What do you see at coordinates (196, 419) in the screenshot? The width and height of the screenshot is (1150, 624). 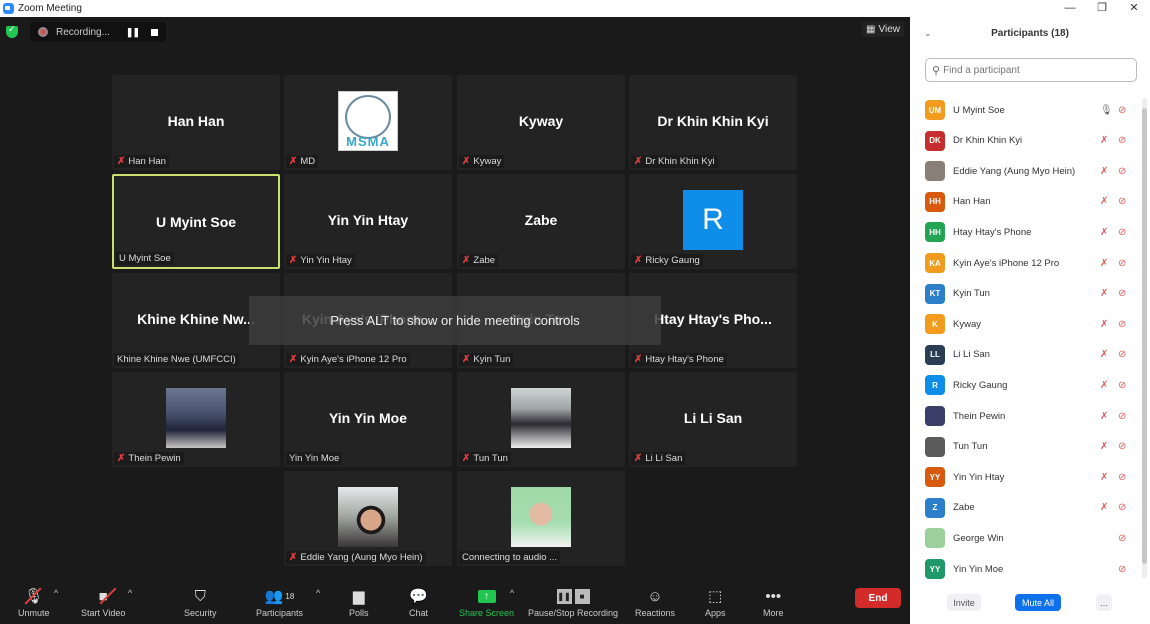 I see `video-tile: ✗ Thein Pewin` at bounding box center [196, 419].